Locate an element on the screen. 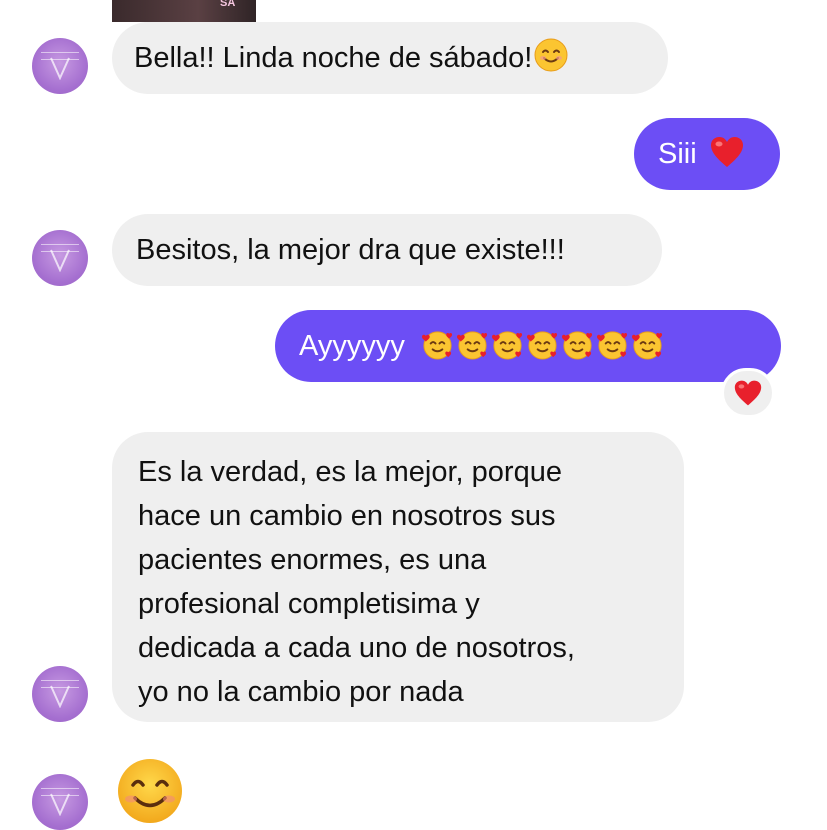  message-line: pacientes enormes, es una is located at coordinates (312, 560).